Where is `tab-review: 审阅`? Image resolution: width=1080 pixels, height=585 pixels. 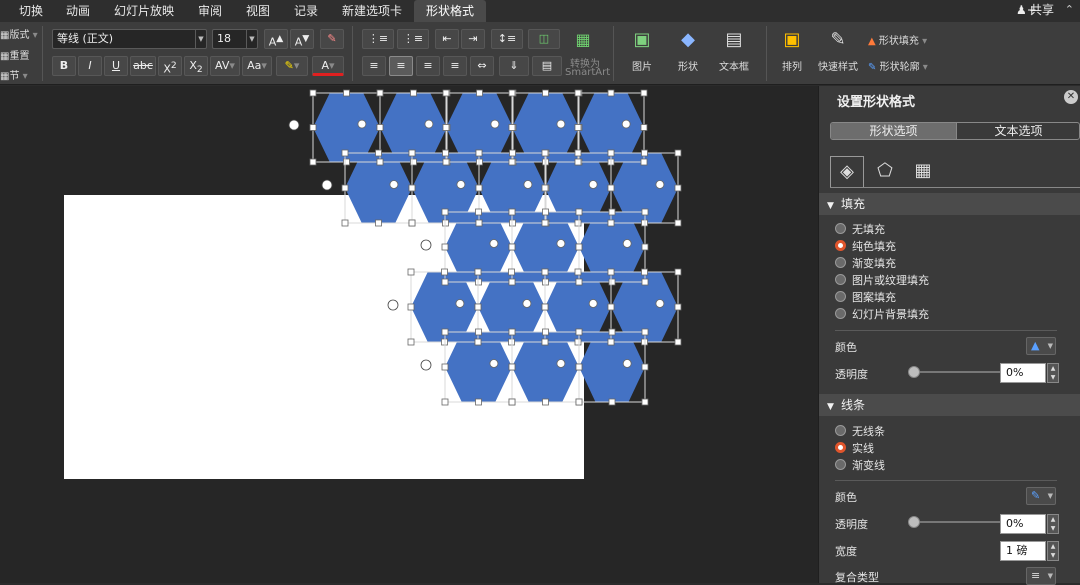
tab-review: 审阅 is located at coordinates (210, 11).